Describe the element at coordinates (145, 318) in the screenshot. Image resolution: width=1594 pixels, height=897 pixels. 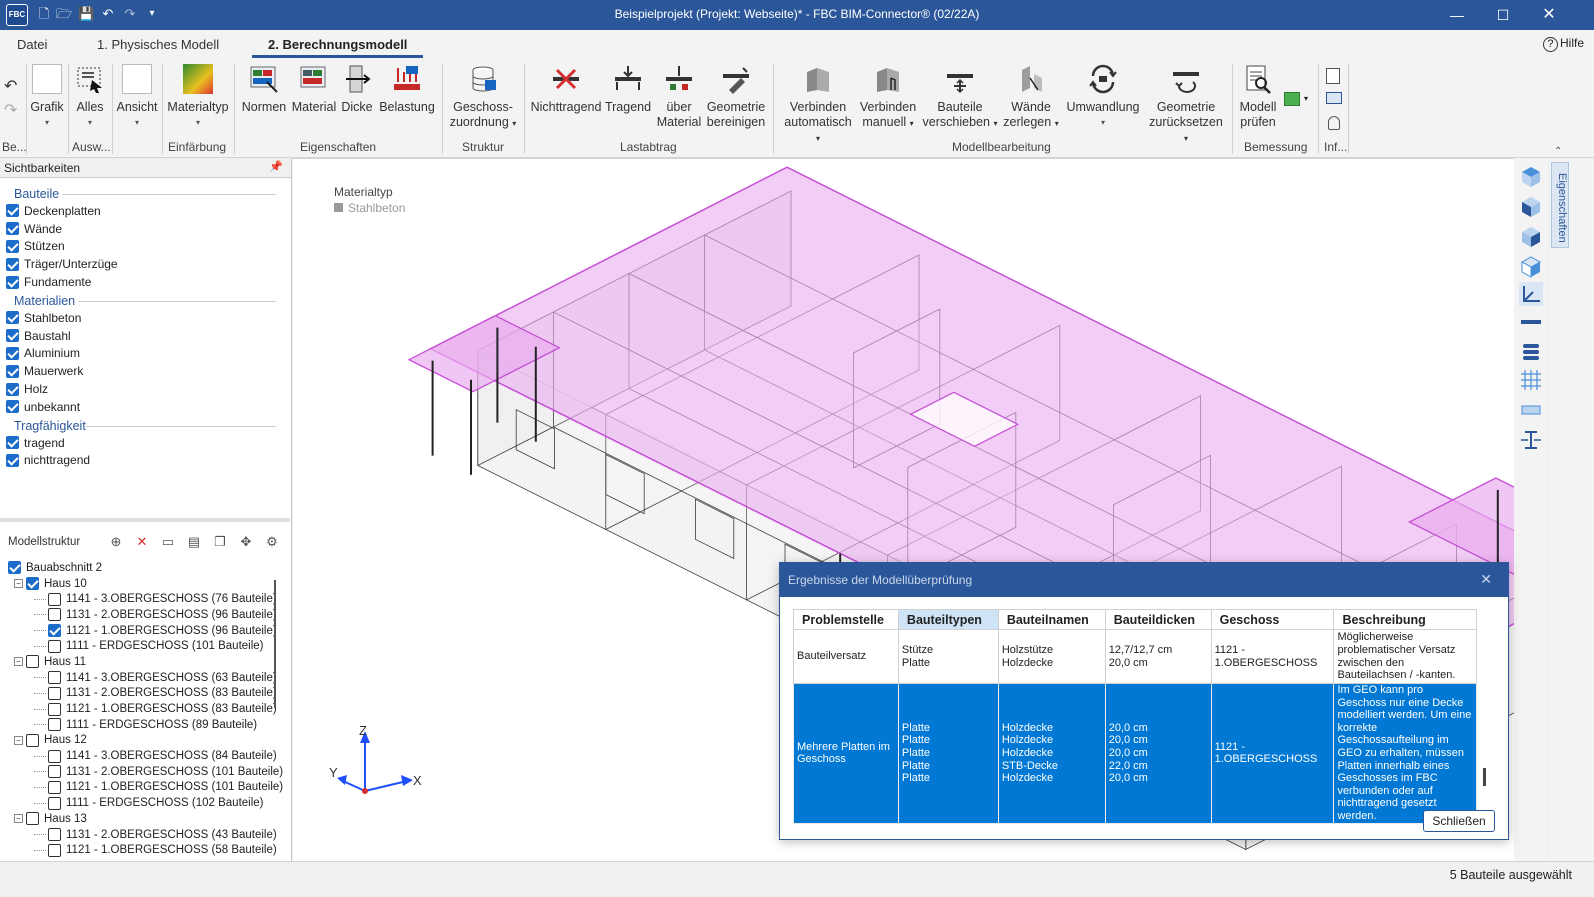
I see `visibility-item: Stahlbeton` at that location.